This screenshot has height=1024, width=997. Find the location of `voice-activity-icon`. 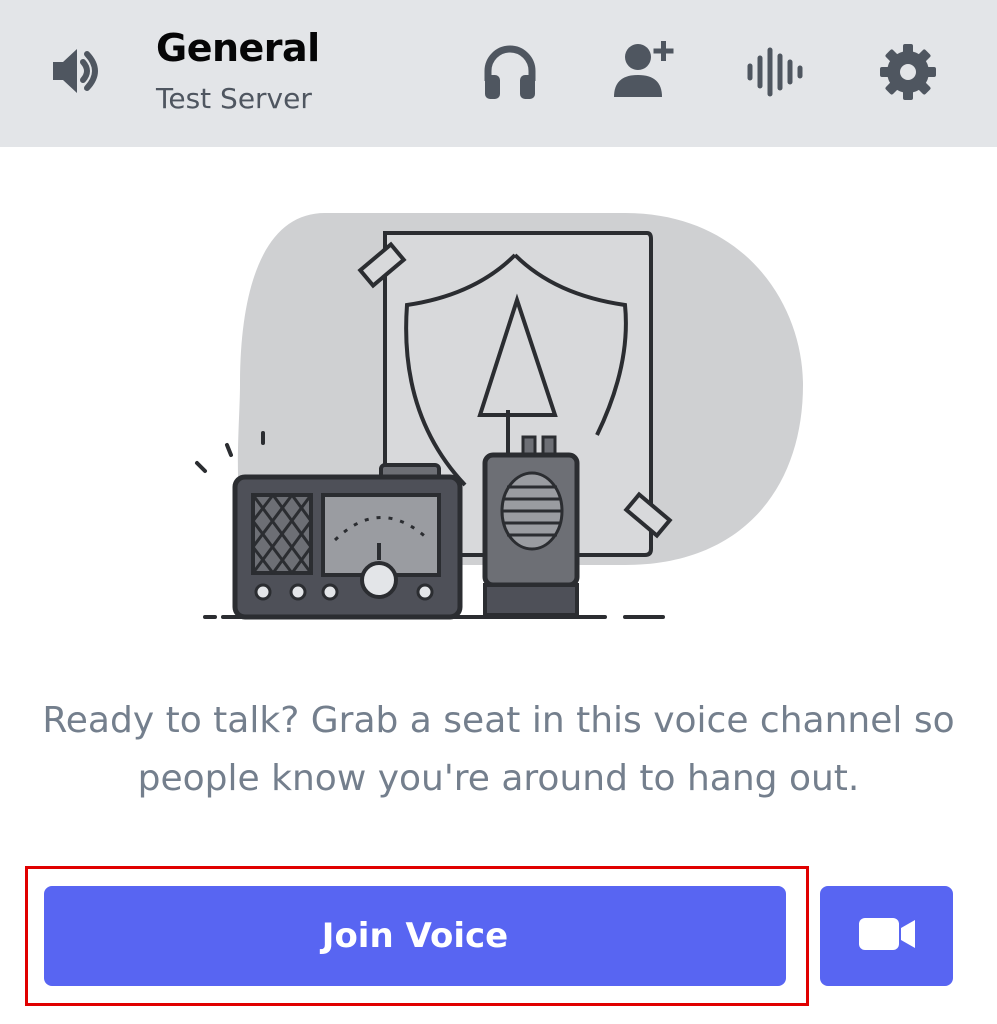

voice-activity-icon is located at coordinates (775, 72).